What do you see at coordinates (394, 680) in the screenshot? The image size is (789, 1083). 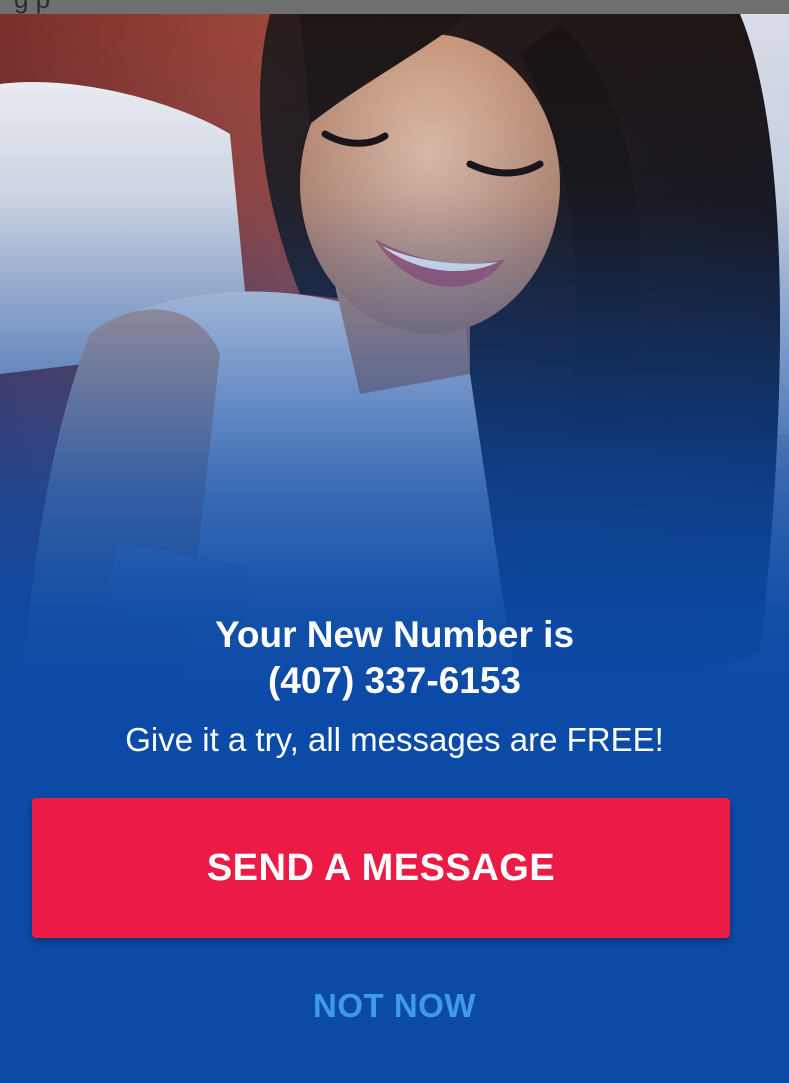 I see `phone-number: (407) 337-6153` at bounding box center [394, 680].